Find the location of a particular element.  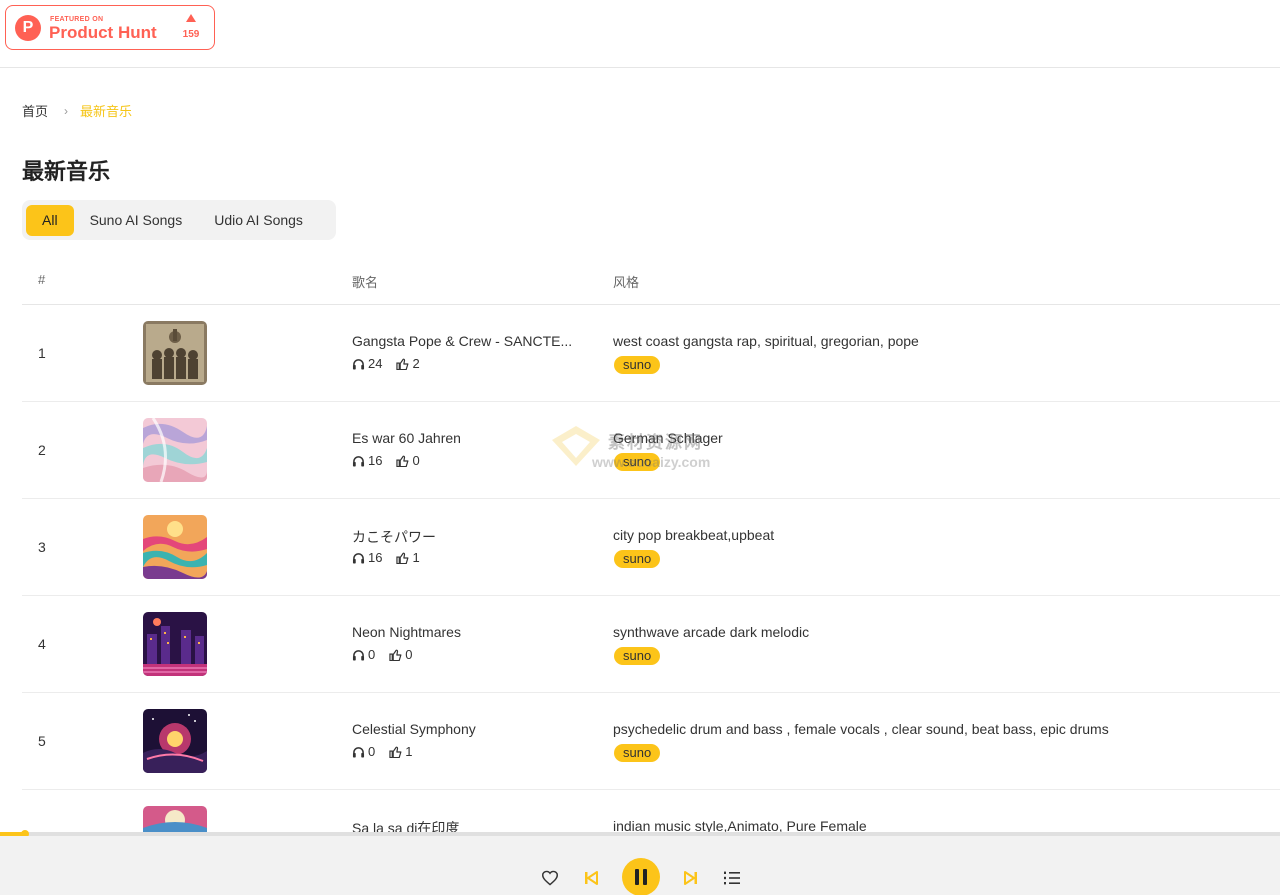

song-number: 1 is located at coordinates (42, 353).